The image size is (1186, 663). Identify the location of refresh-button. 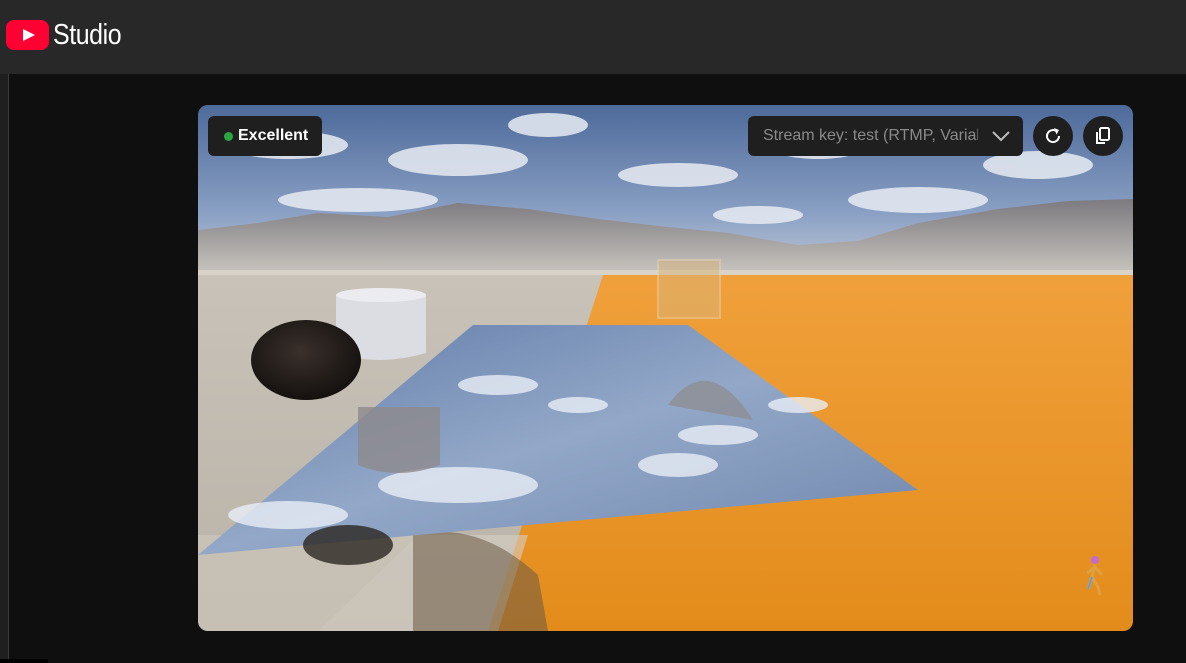
(1053, 136).